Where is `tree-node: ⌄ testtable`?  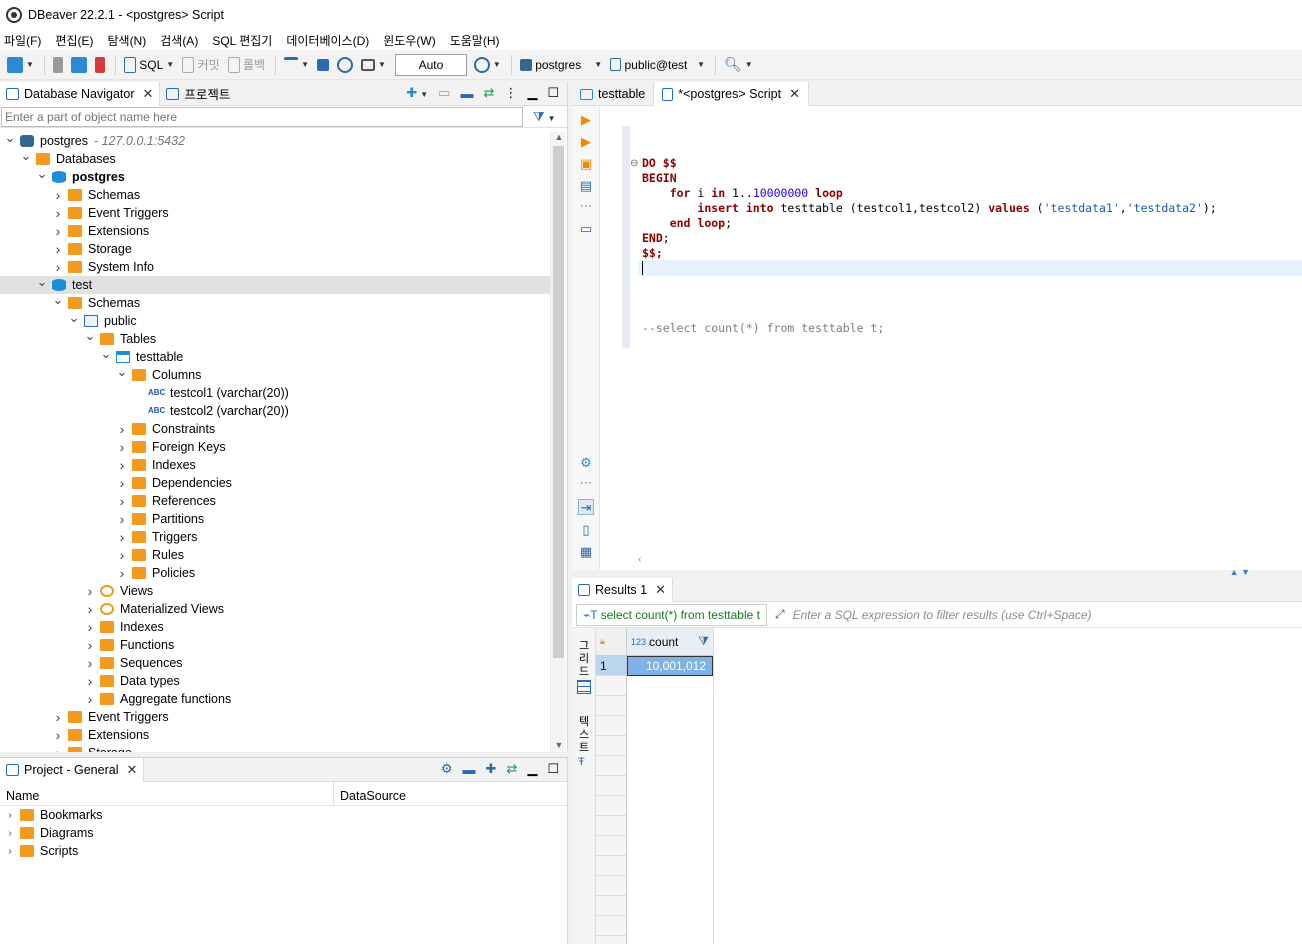 tree-node: ⌄ testtable is located at coordinates (275, 356).